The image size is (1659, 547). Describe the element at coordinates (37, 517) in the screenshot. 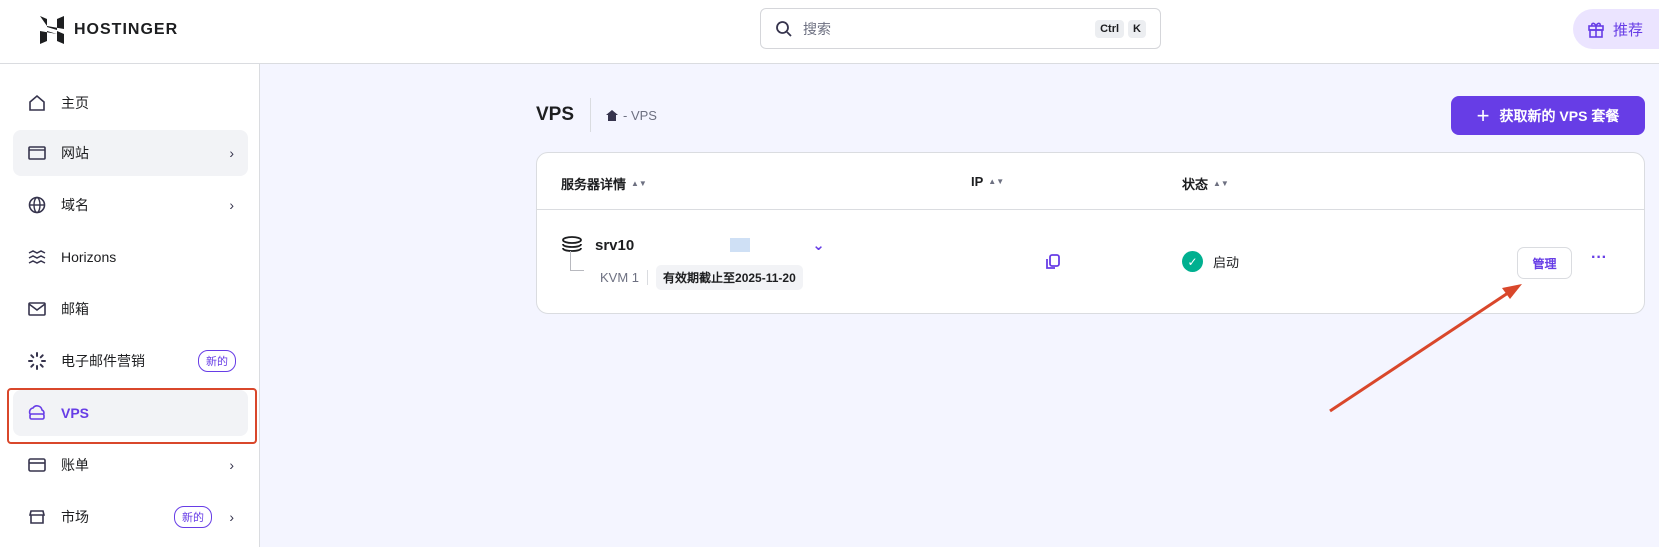

I see `store-icon` at that location.